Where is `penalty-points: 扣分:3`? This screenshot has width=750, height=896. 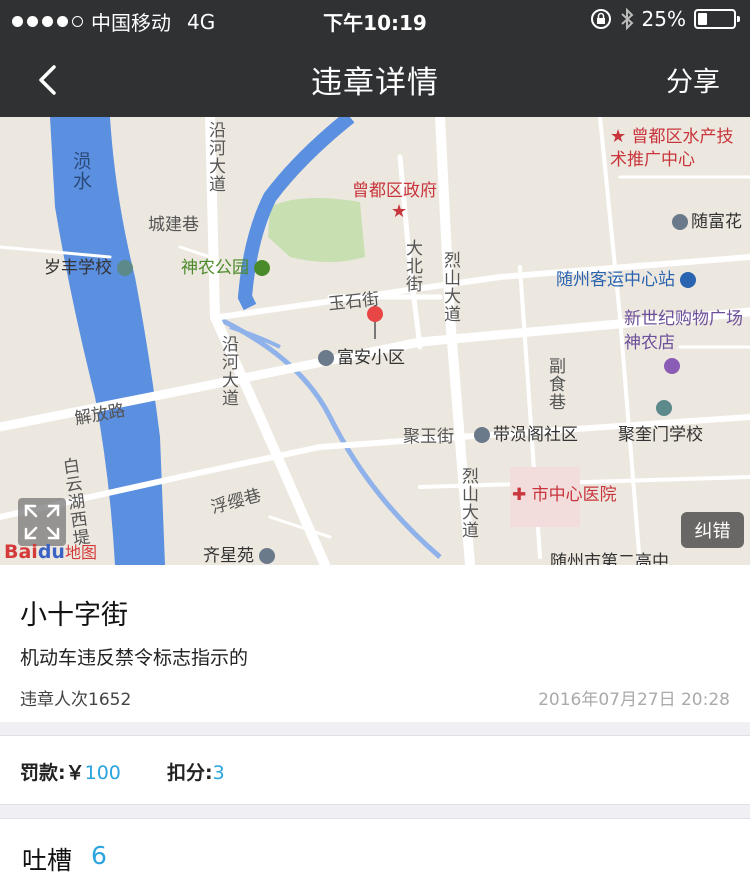
penalty-points: 扣分:3 is located at coordinates (196, 773).